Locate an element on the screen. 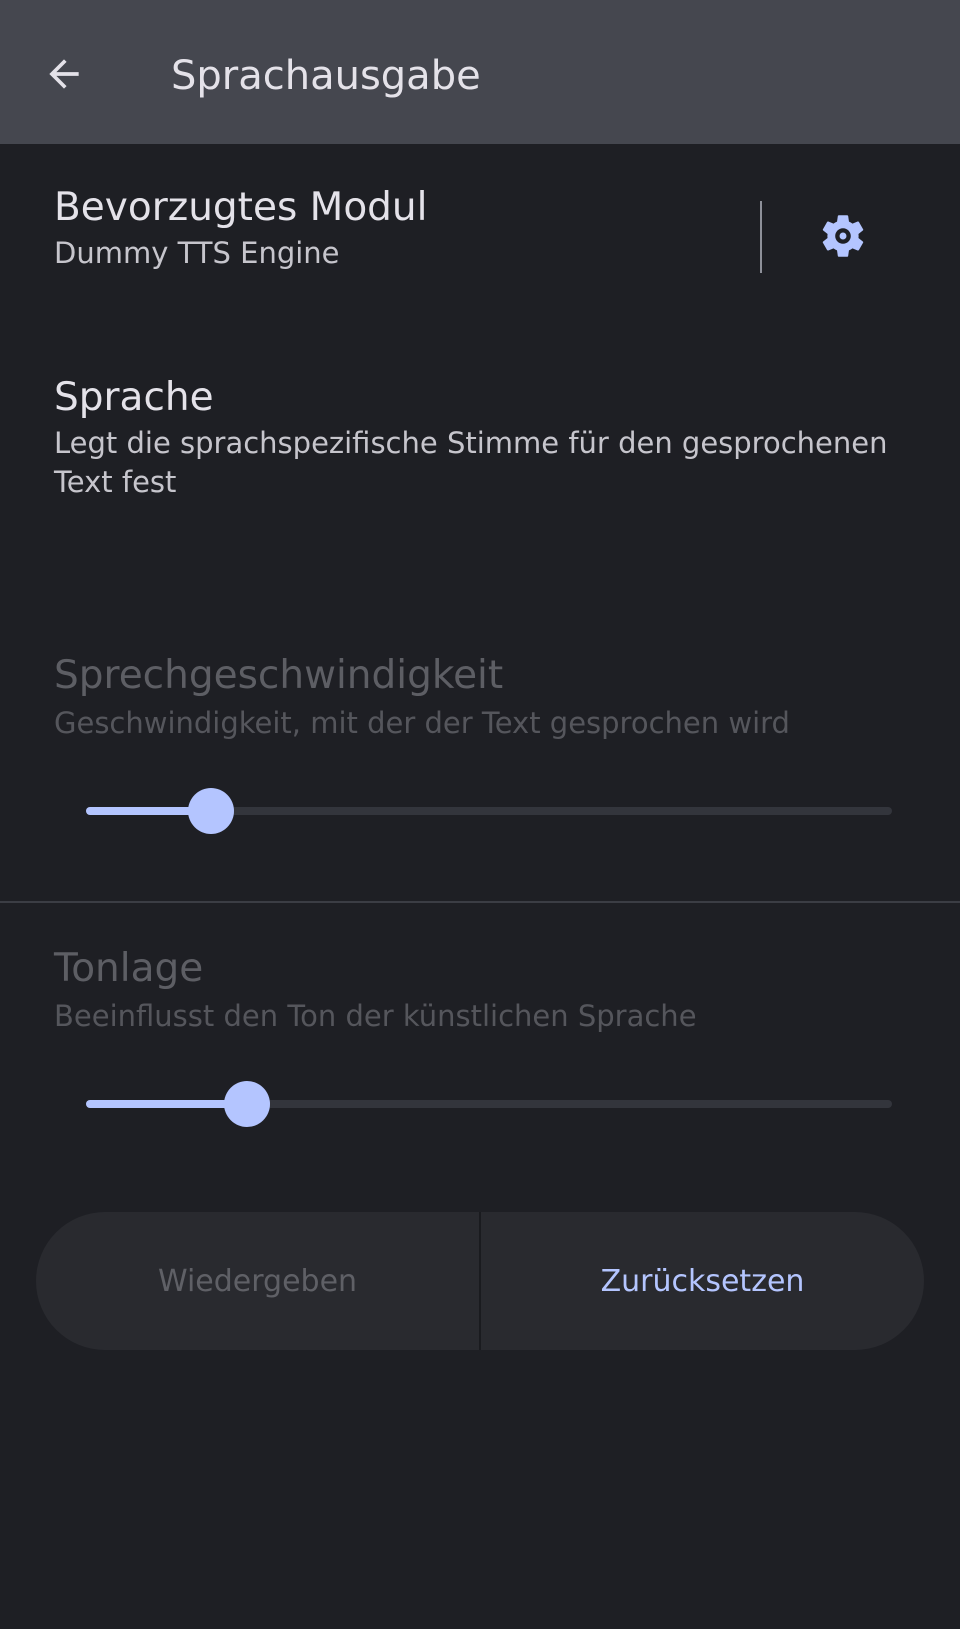 The image size is (960, 1629). arrow-back-icon is located at coordinates (64, 76).